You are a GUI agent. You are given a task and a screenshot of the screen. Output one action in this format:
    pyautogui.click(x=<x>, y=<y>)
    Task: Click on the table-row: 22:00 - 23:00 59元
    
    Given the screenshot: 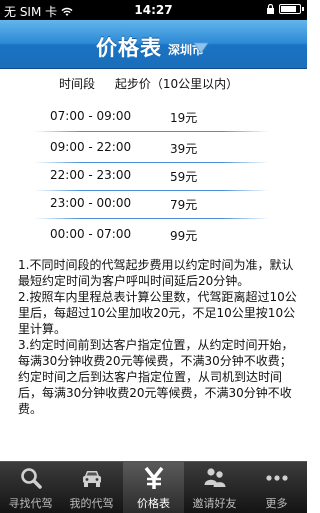 What is the action you would take?
    pyautogui.click(x=150, y=176)
    